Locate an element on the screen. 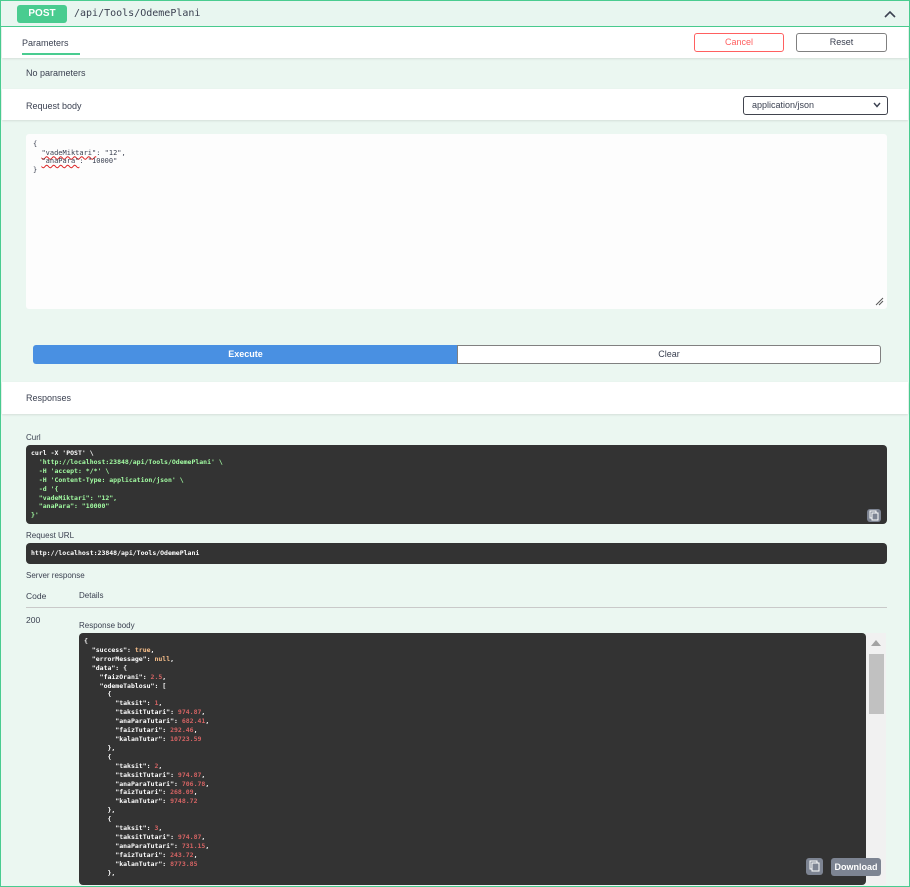  ana-para-tutari-value: 706.78 is located at coordinates (193, 783).